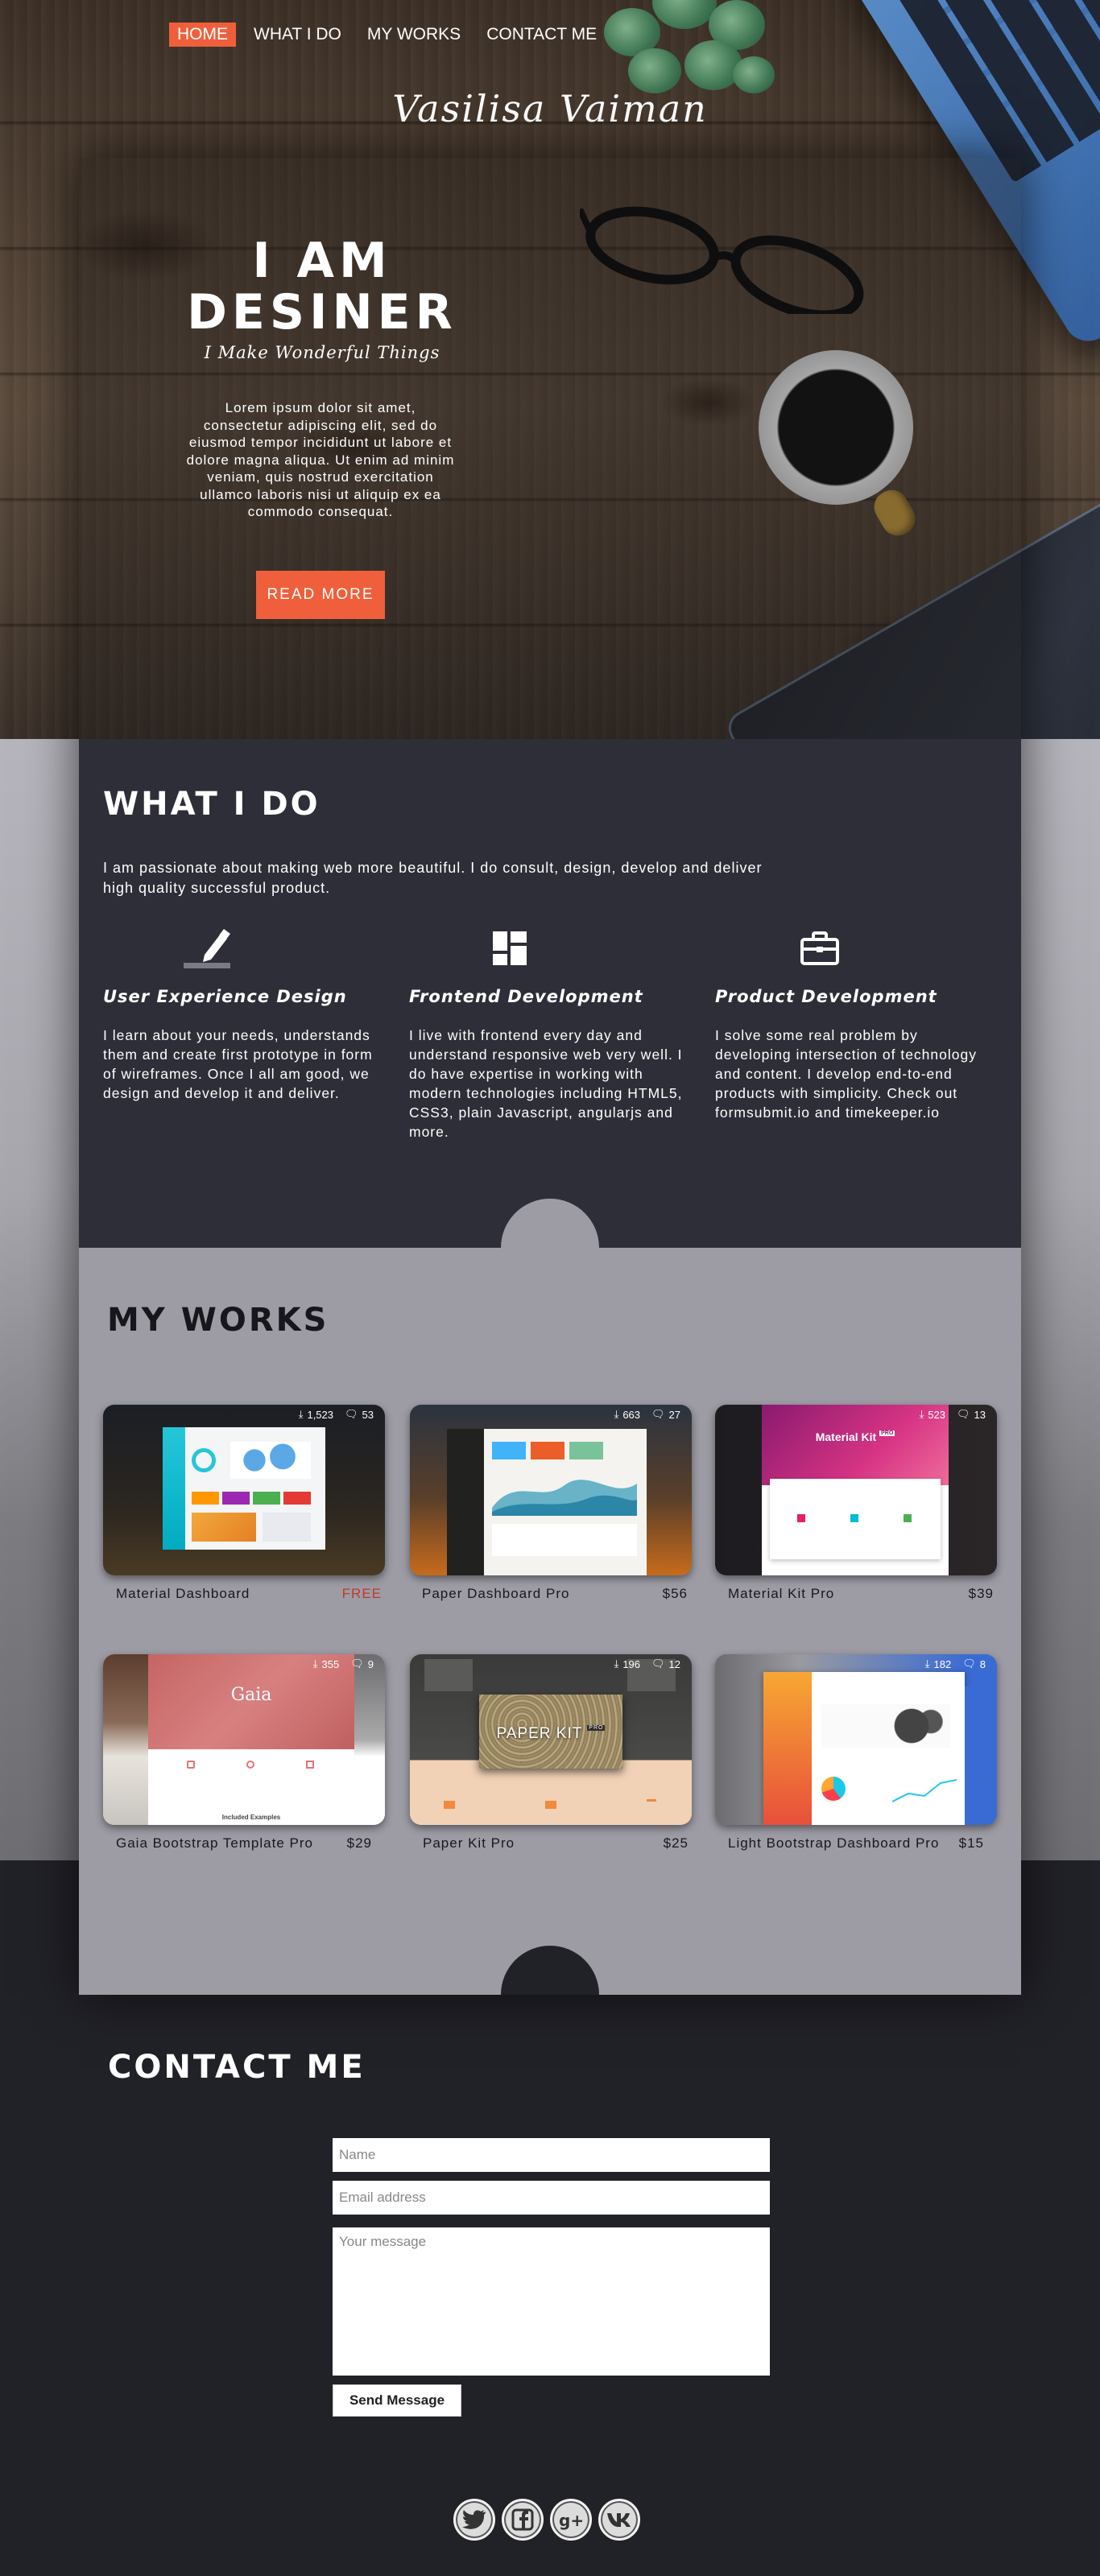  I want to click on download-count: 196, so click(631, 1663).